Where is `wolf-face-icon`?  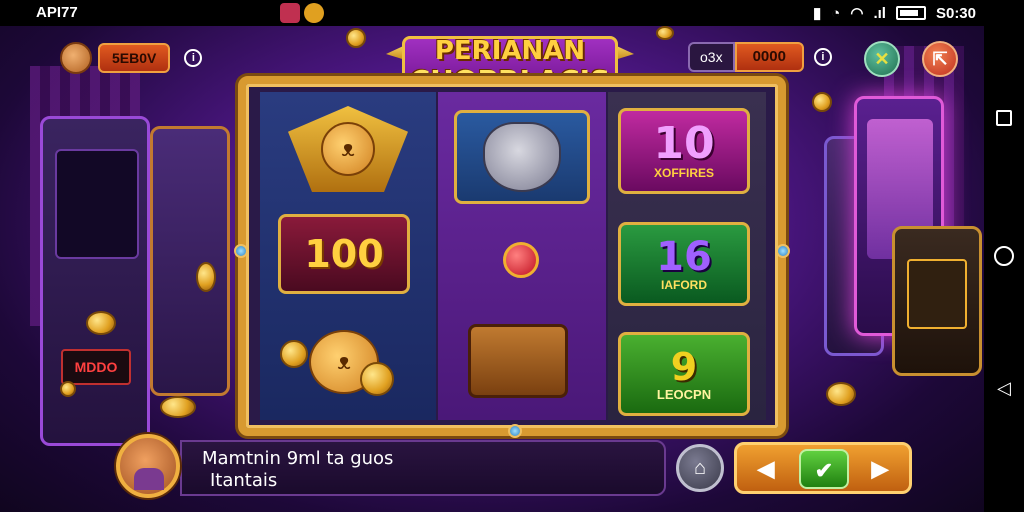 wolf-face-icon is located at coordinates (522, 157).